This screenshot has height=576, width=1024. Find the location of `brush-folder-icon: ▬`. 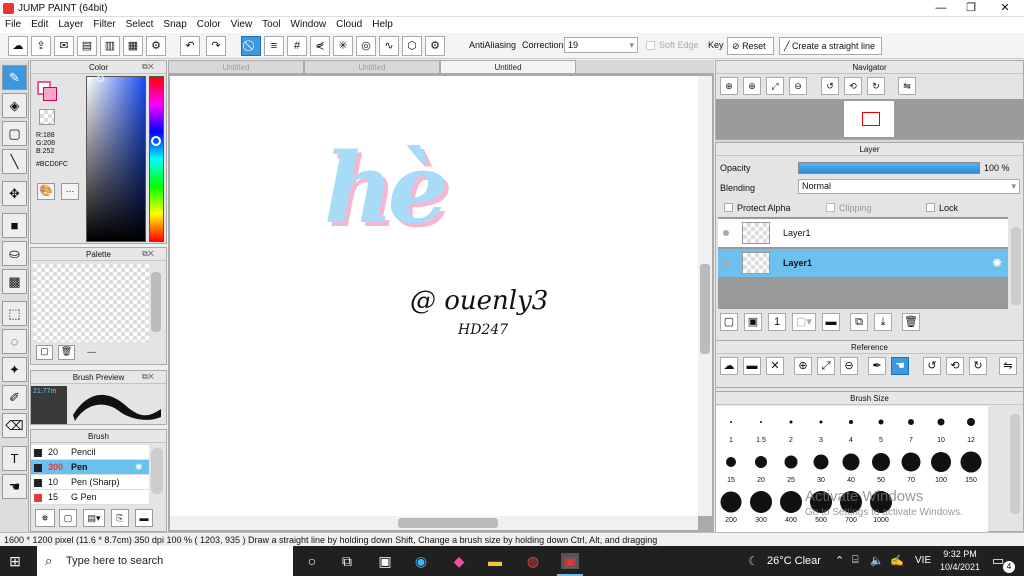

brush-folder-icon: ▬ is located at coordinates (144, 518).